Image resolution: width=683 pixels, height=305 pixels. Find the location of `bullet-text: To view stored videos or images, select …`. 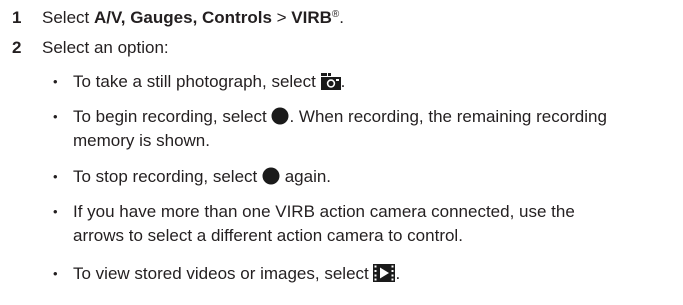

bullet-text: To view stored videos or images, select … is located at coordinates (236, 275).